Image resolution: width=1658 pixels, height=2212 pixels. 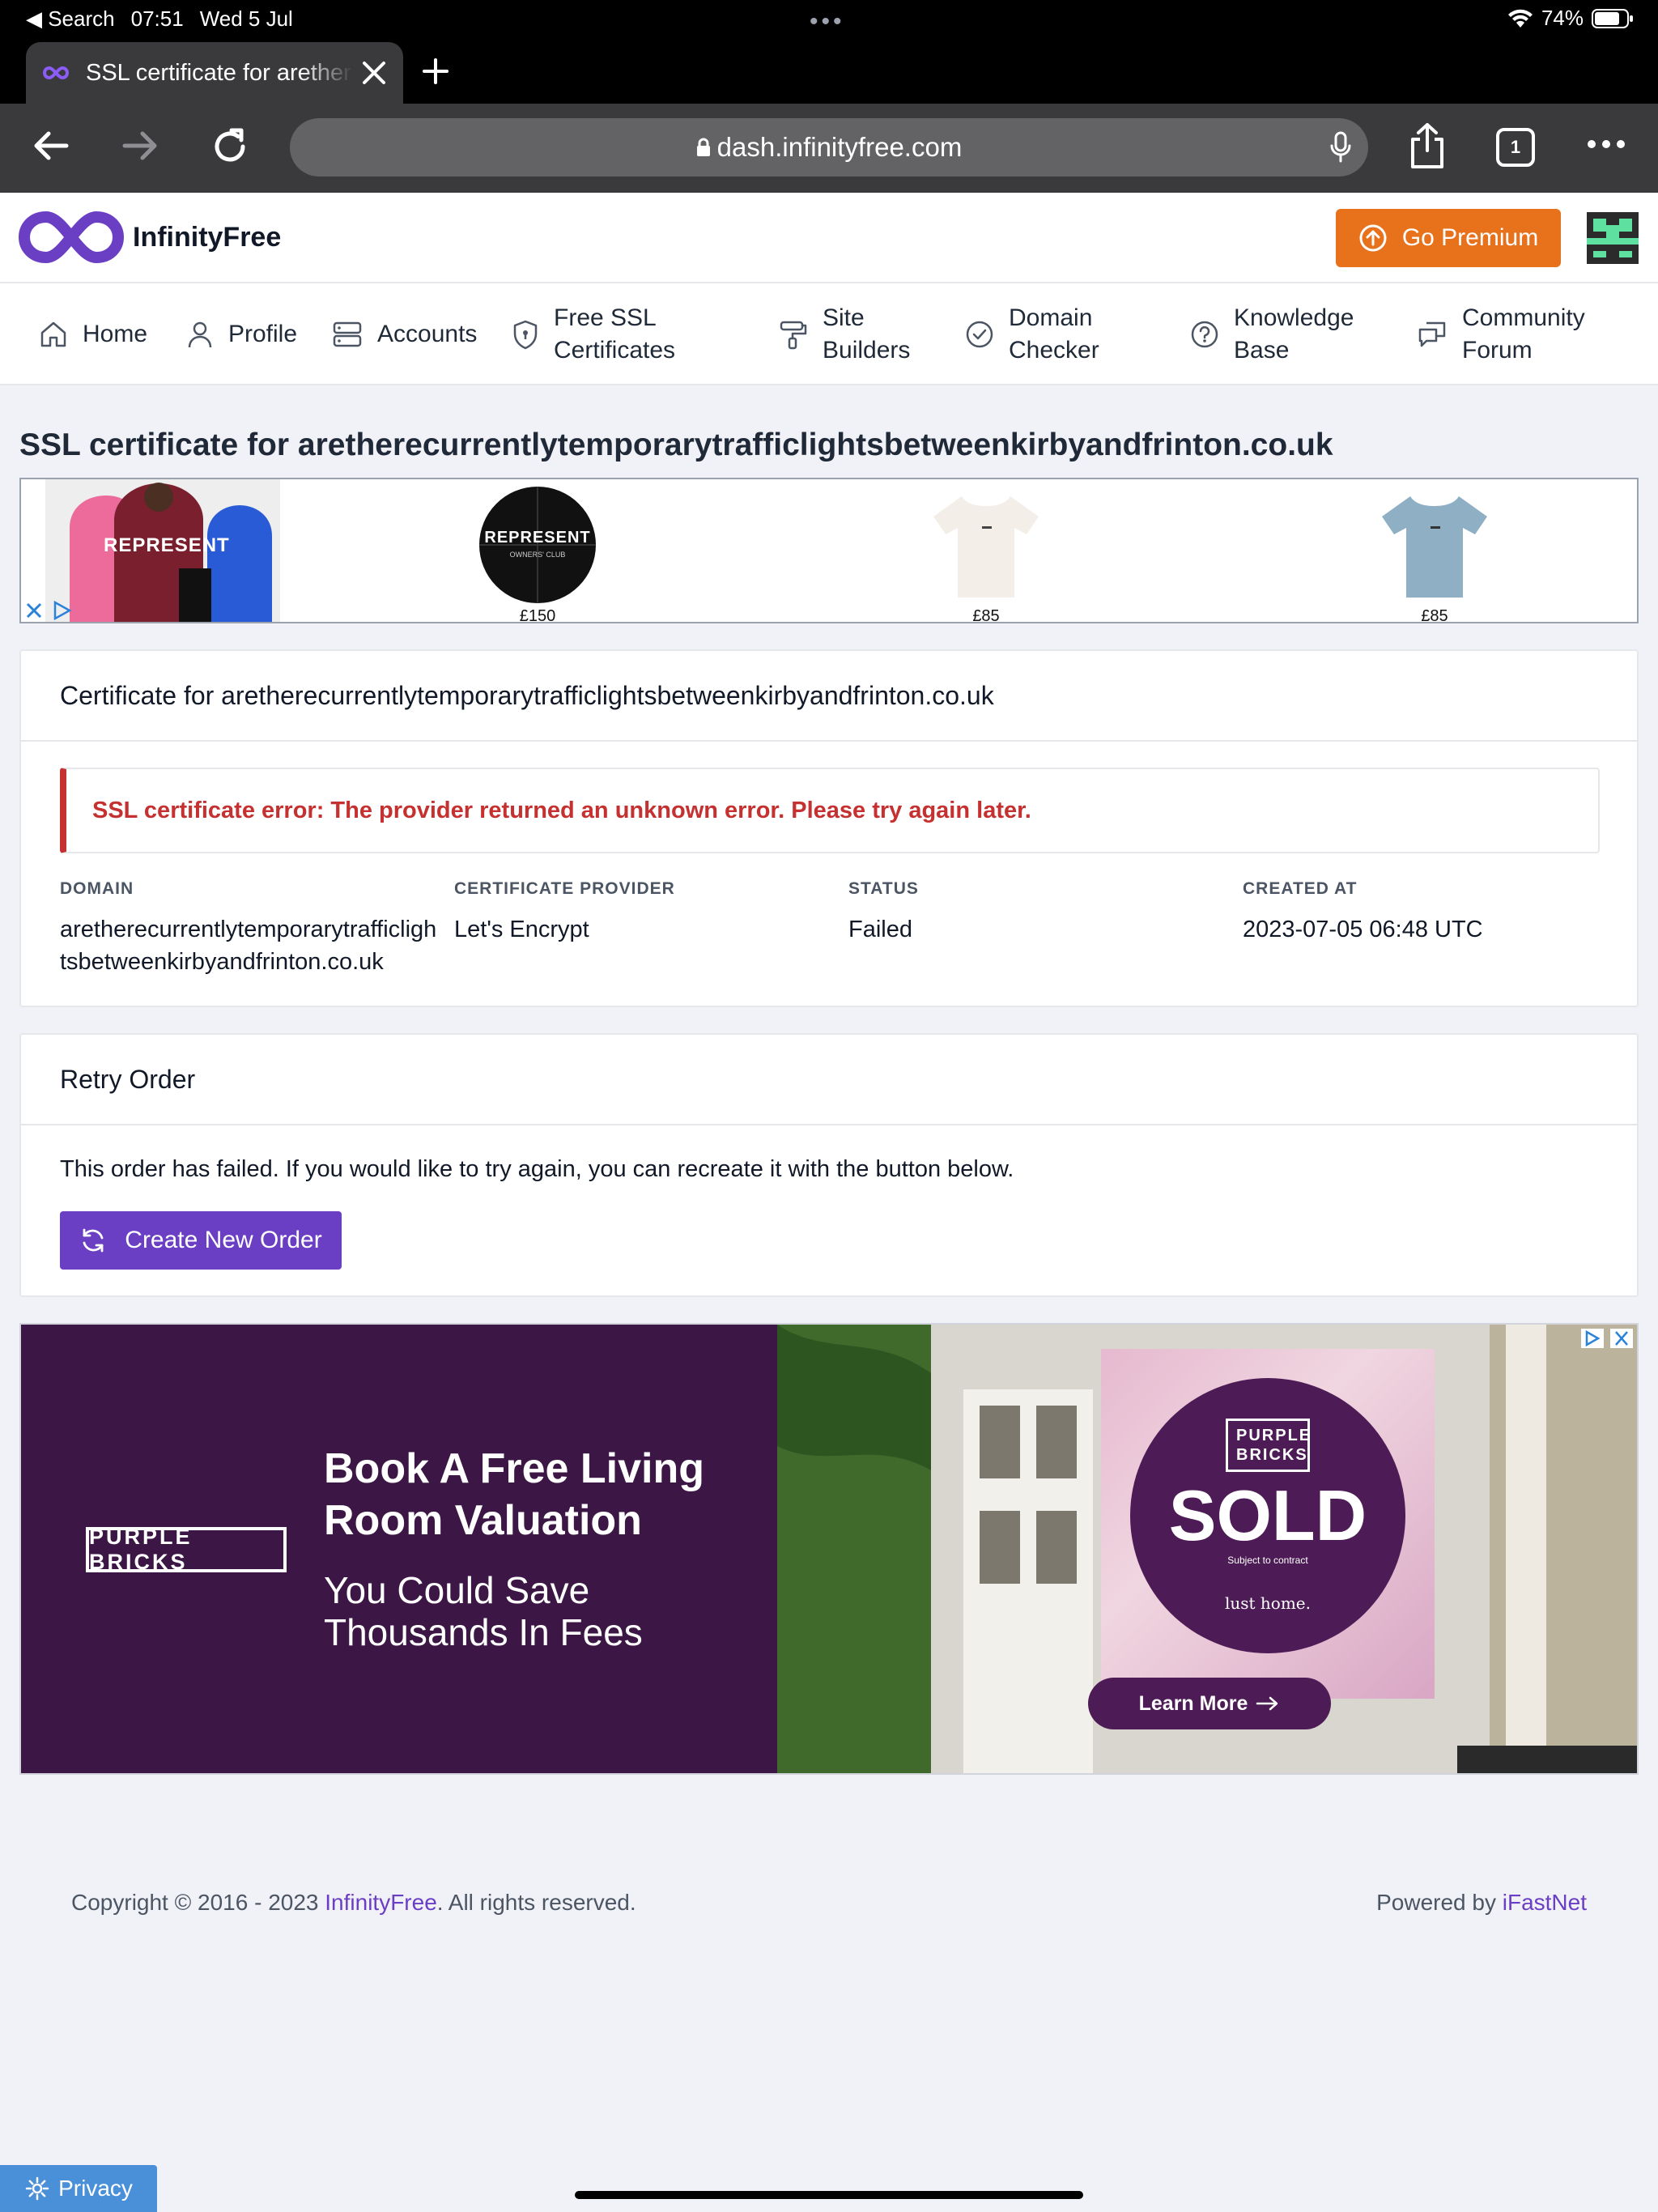 I want to click on brand-name: InfinityFree, so click(x=207, y=237).